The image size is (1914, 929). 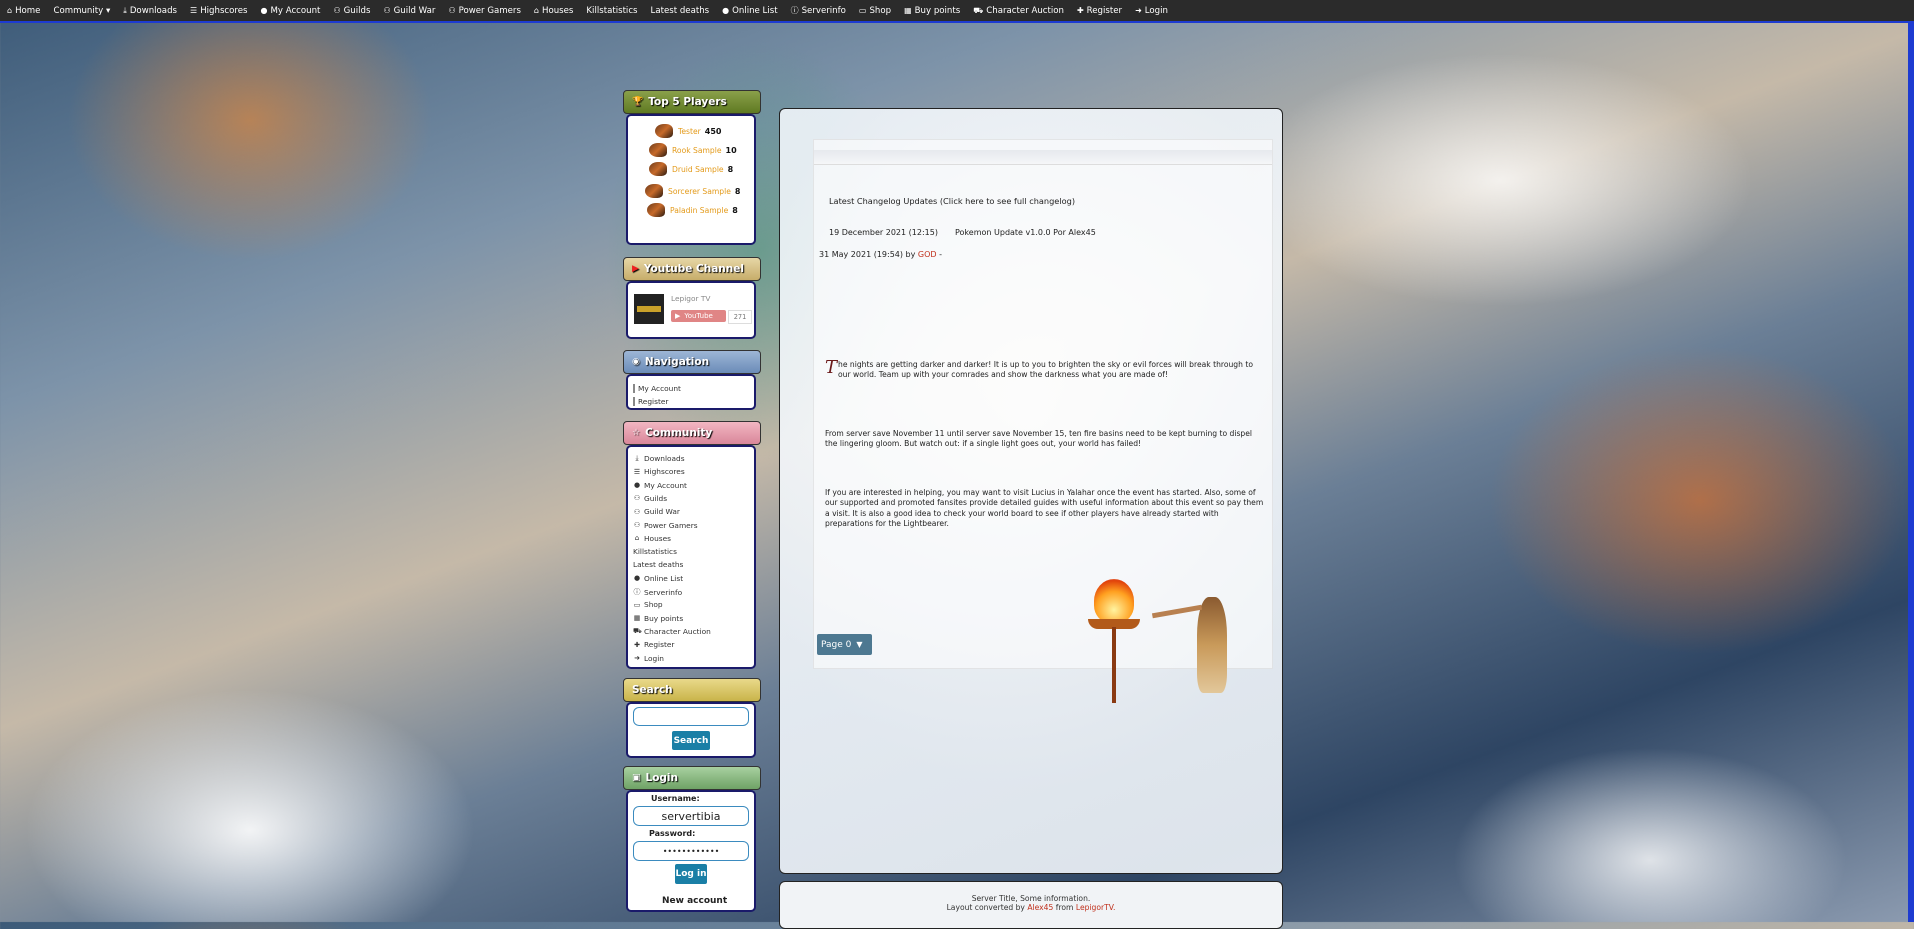 I want to click on community-link-online-list: ● Online List, so click(x=658, y=578).